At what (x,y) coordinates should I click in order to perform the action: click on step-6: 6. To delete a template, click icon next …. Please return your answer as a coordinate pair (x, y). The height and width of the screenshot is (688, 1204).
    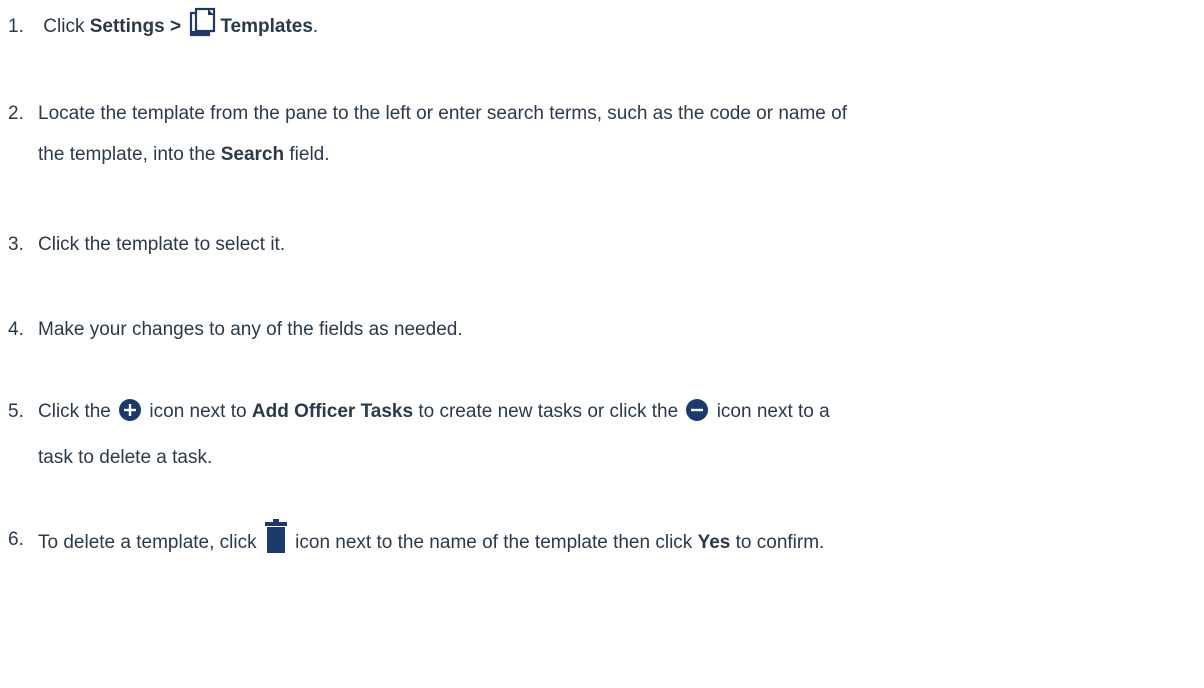
    Looking at the image, I should click on (600, 543).